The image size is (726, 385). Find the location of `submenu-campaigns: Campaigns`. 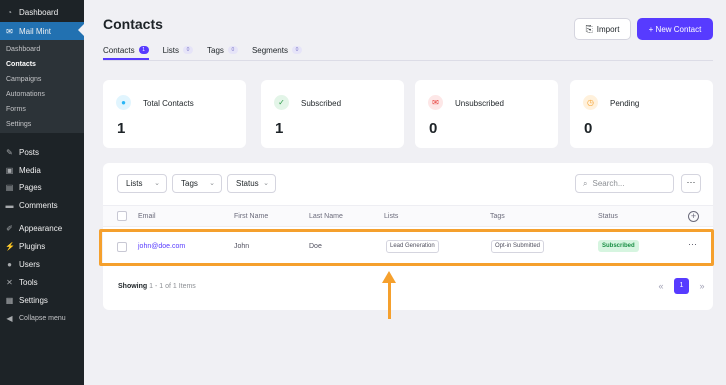

submenu-campaigns: Campaigns is located at coordinates (23, 79).